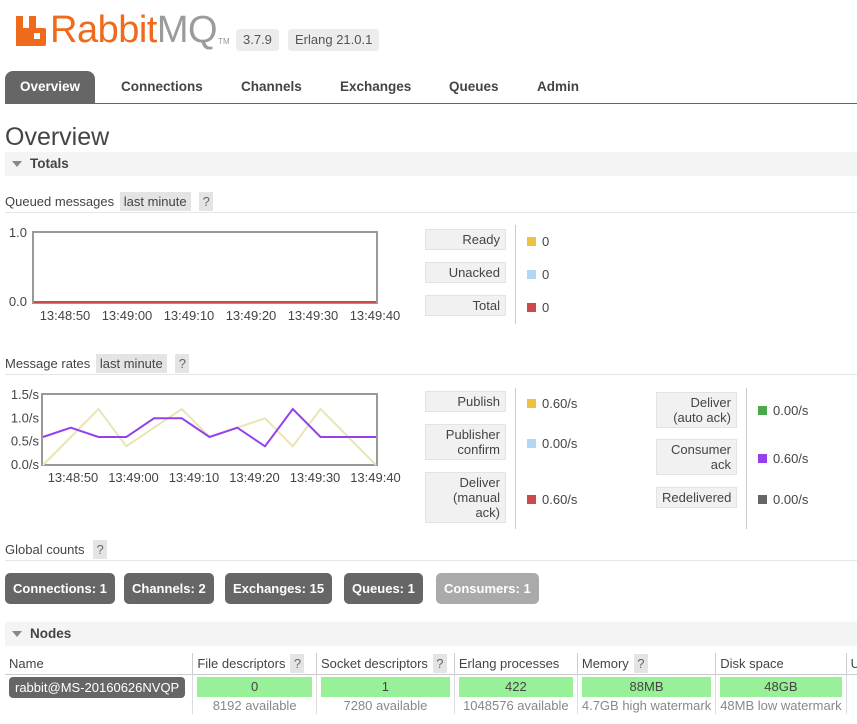 The height and width of the screenshot is (724, 857). Describe the element at coordinates (538, 275) in the screenshot. I see `legend-unacked-value: 0` at that location.